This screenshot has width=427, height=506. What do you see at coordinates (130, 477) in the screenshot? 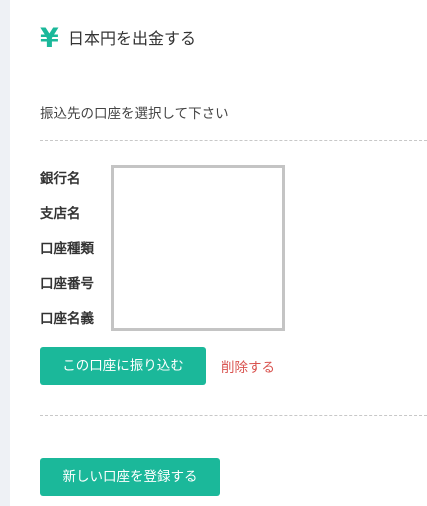
I see `register-new-account-button: 新しい口座を登録する` at bounding box center [130, 477].